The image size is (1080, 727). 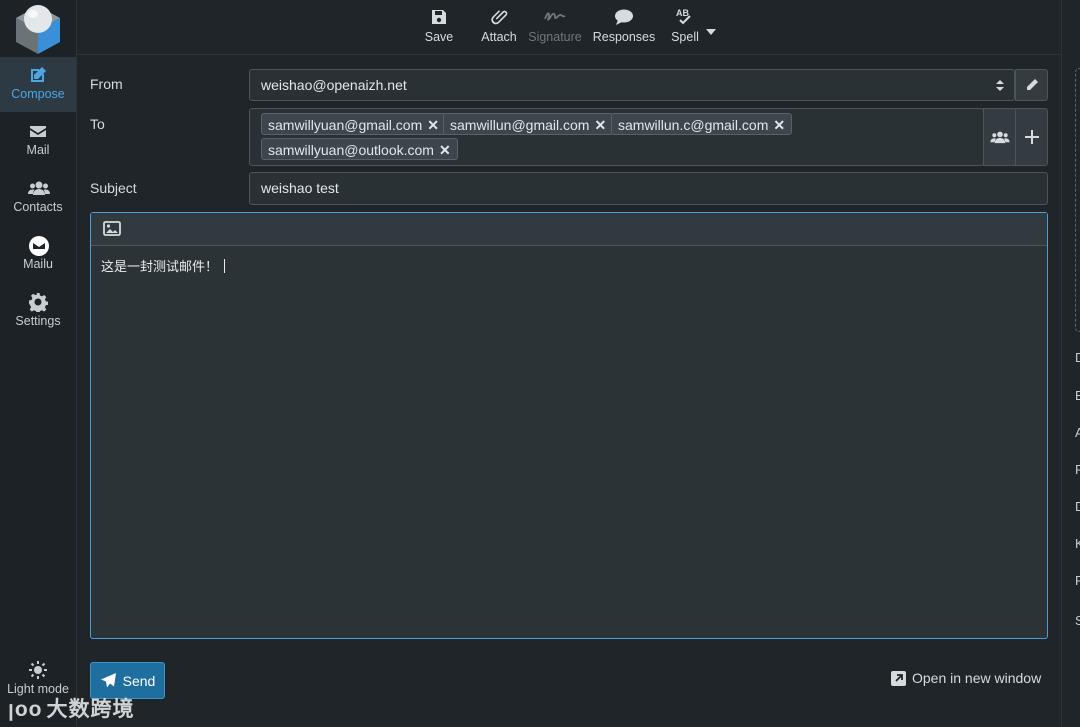 What do you see at coordinates (38, 28) in the screenshot?
I see `roundcube-logo` at bounding box center [38, 28].